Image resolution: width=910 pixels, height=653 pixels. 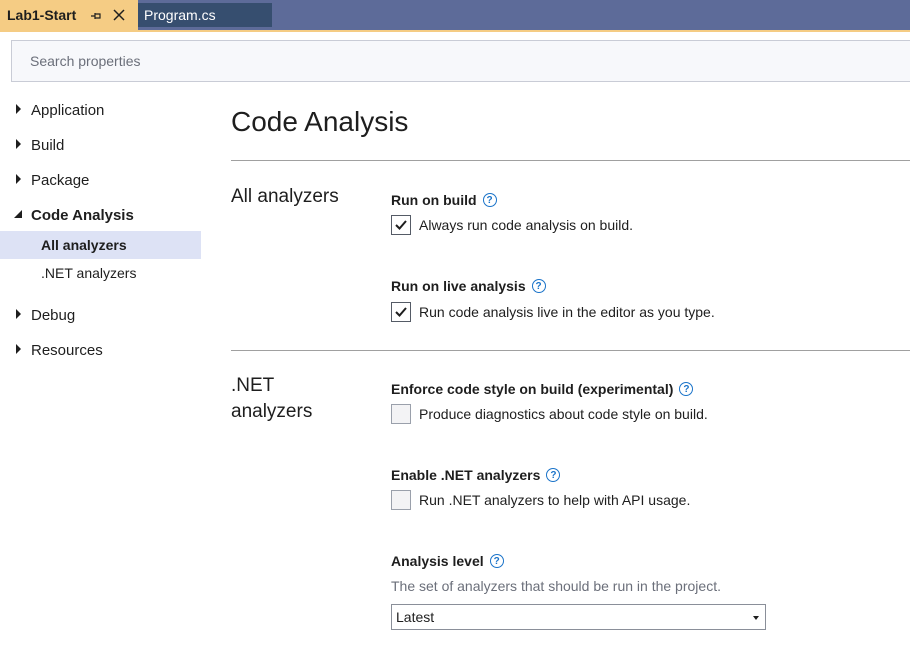 What do you see at coordinates (437, 561) in the screenshot?
I see `setting-label-text: Analysis level` at bounding box center [437, 561].